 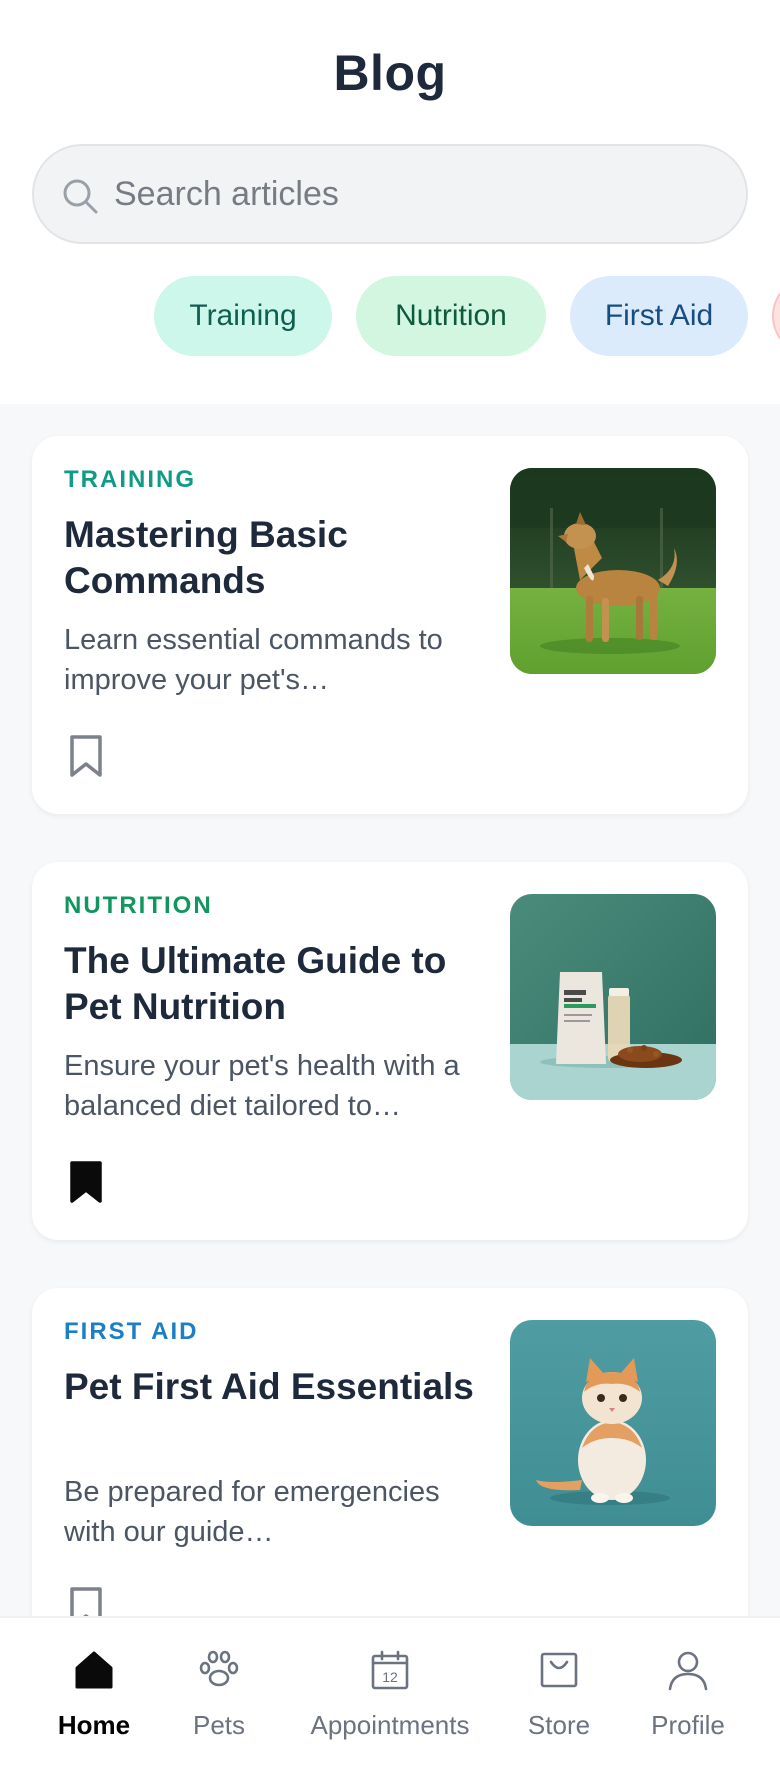 I want to click on shopping-bag-icon, so click(x=559, y=1670).